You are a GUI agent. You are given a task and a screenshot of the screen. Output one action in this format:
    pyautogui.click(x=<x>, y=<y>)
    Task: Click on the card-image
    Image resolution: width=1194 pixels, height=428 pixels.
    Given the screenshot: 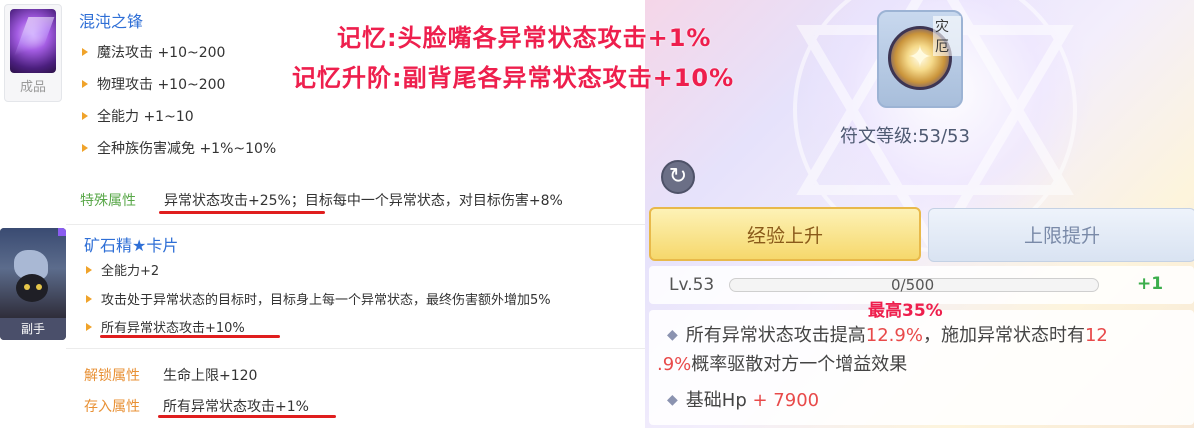 What is the action you would take?
    pyautogui.click(x=33, y=273)
    